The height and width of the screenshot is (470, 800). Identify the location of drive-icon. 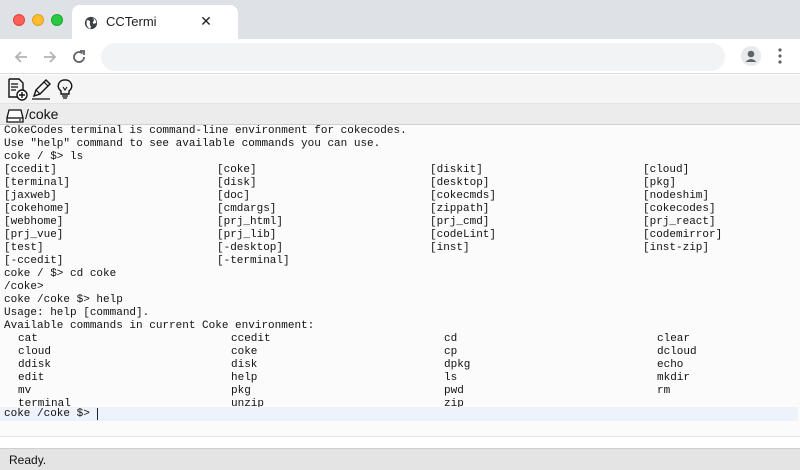
(15, 116).